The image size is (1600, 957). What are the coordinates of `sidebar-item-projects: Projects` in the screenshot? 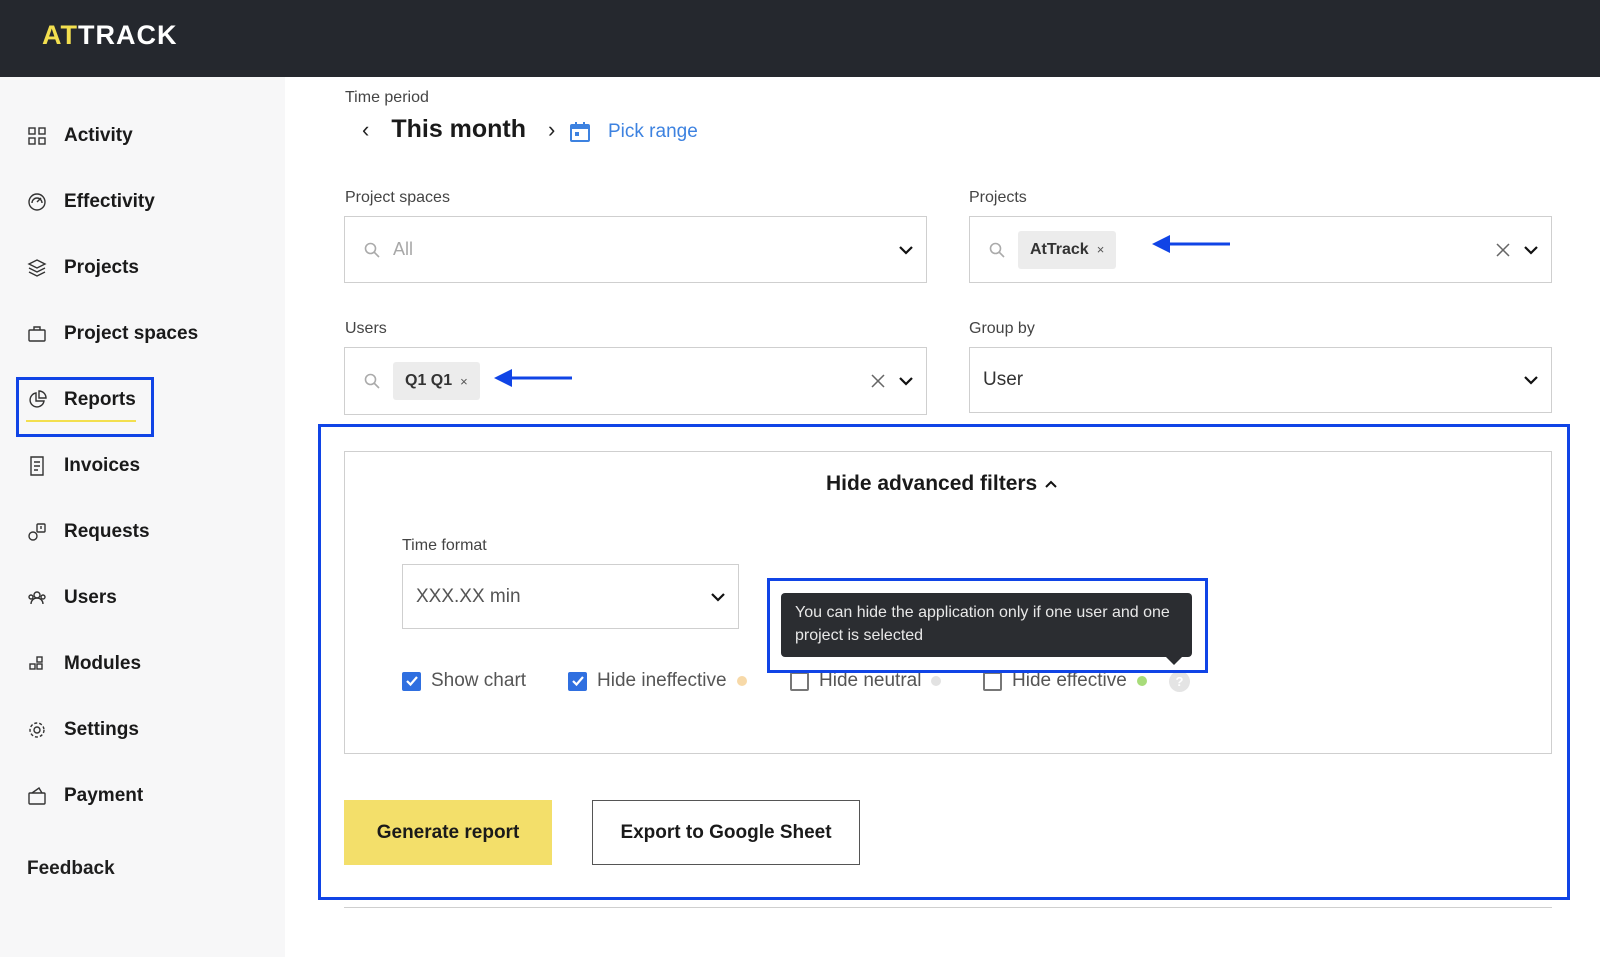 It's located at (81, 268).